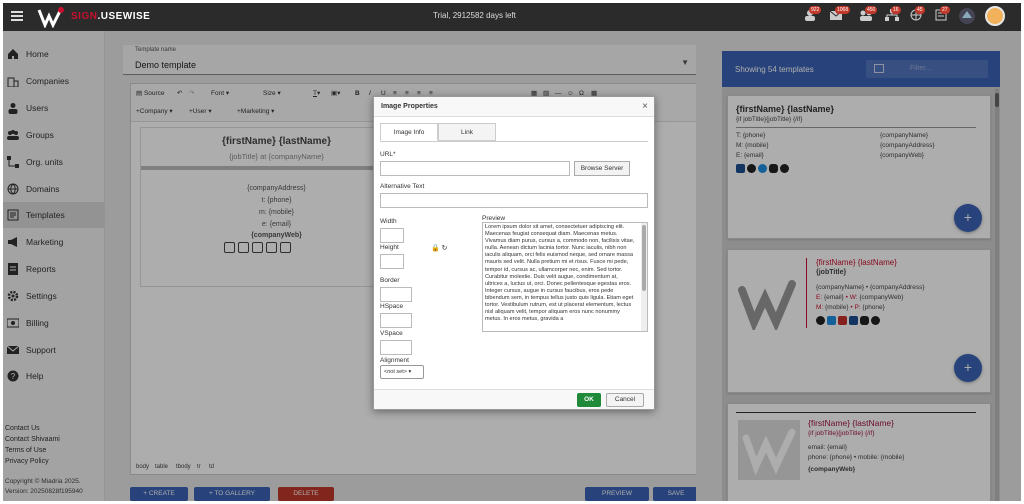 Image resolution: width=1024 pixels, height=504 pixels. I want to click on groups-badge: 450, so click(871, 10).